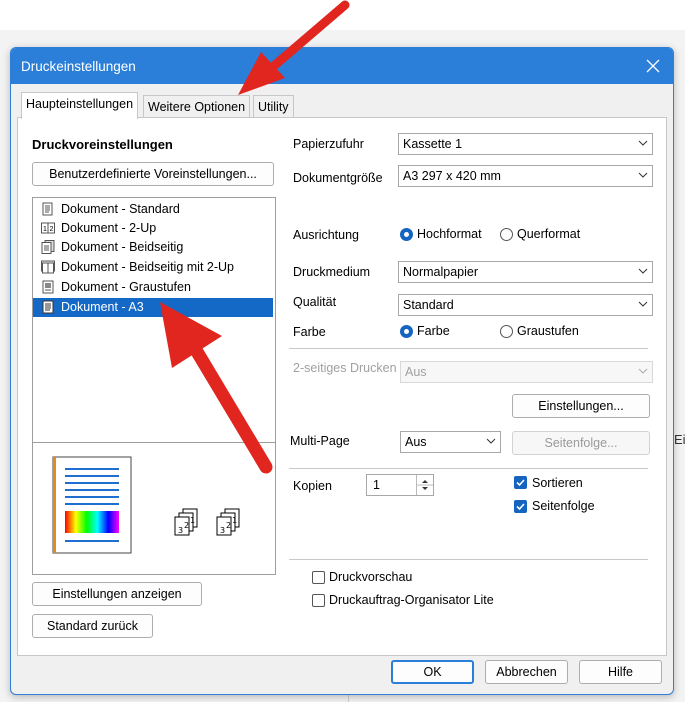  What do you see at coordinates (80, 105) in the screenshot?
I see `tab-haupteinstellungen: Haupteinstellungen` at bounding box center [80, 105].